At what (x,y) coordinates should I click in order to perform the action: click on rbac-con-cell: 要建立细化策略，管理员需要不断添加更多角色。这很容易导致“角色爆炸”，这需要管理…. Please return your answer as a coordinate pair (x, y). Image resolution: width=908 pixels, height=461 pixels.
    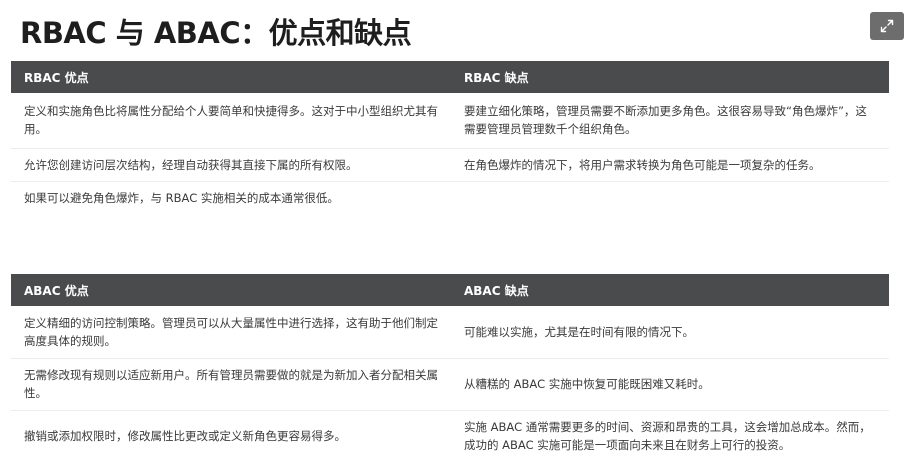
    Looking at the image, I should click on (670, 121).